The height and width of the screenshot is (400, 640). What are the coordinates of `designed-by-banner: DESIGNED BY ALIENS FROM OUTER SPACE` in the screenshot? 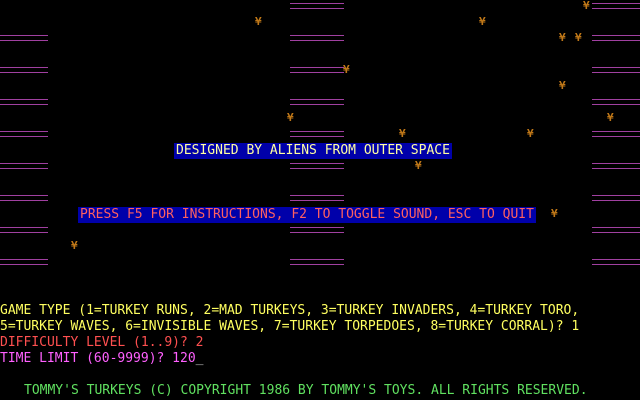 It's located at (313, 151).